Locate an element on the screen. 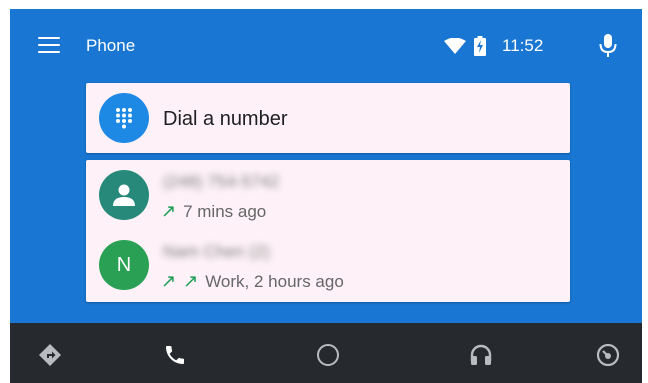 Image resolution: width=648 pixels, height=383 pixels. dial-label: Dial a number is located at coordinates (225, 119).